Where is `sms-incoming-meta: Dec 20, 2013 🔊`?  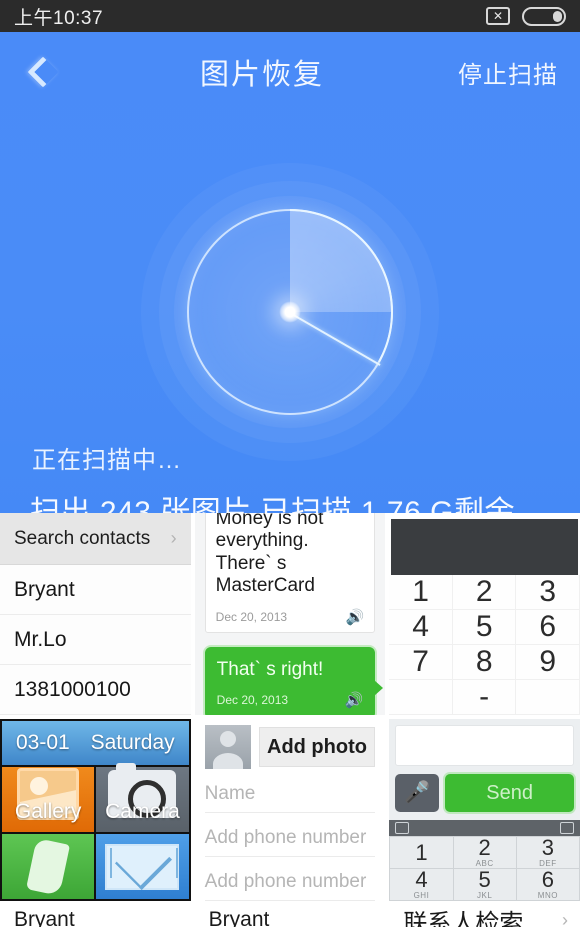
sms-incoming-meta: Dec 20, 2013 🔊 is located at coordinates (290, 617).